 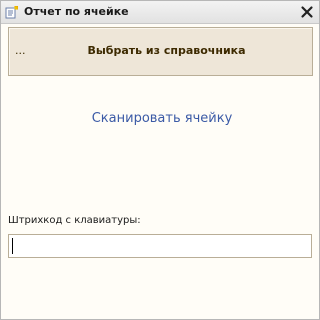 I want to click on close-icon, so click(x=307, y=12).